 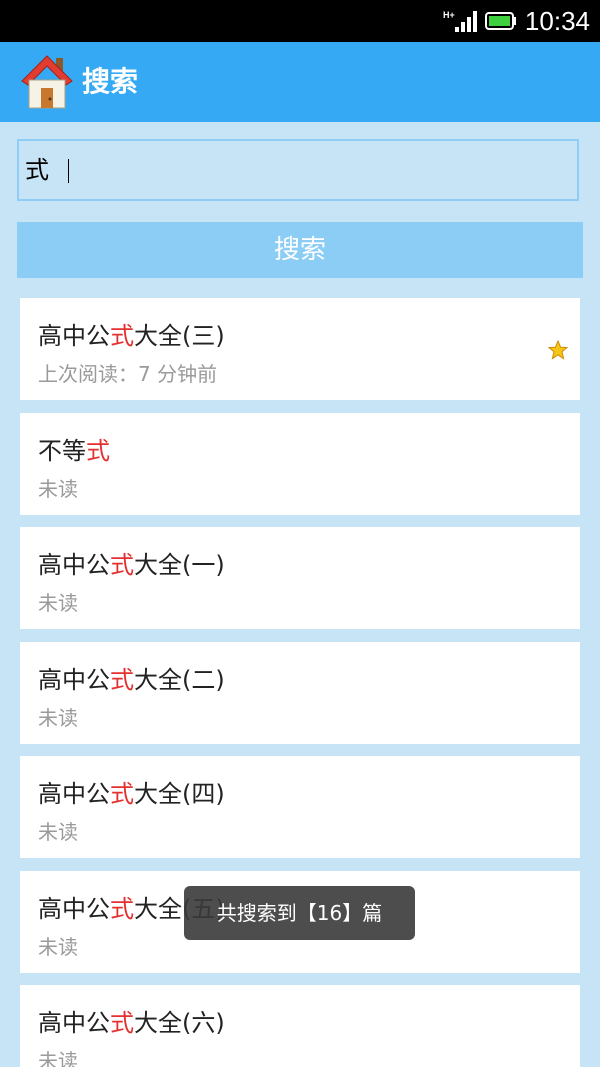 I want to click on item-title-suffix: 大全(三), so click(x=179, y=336).